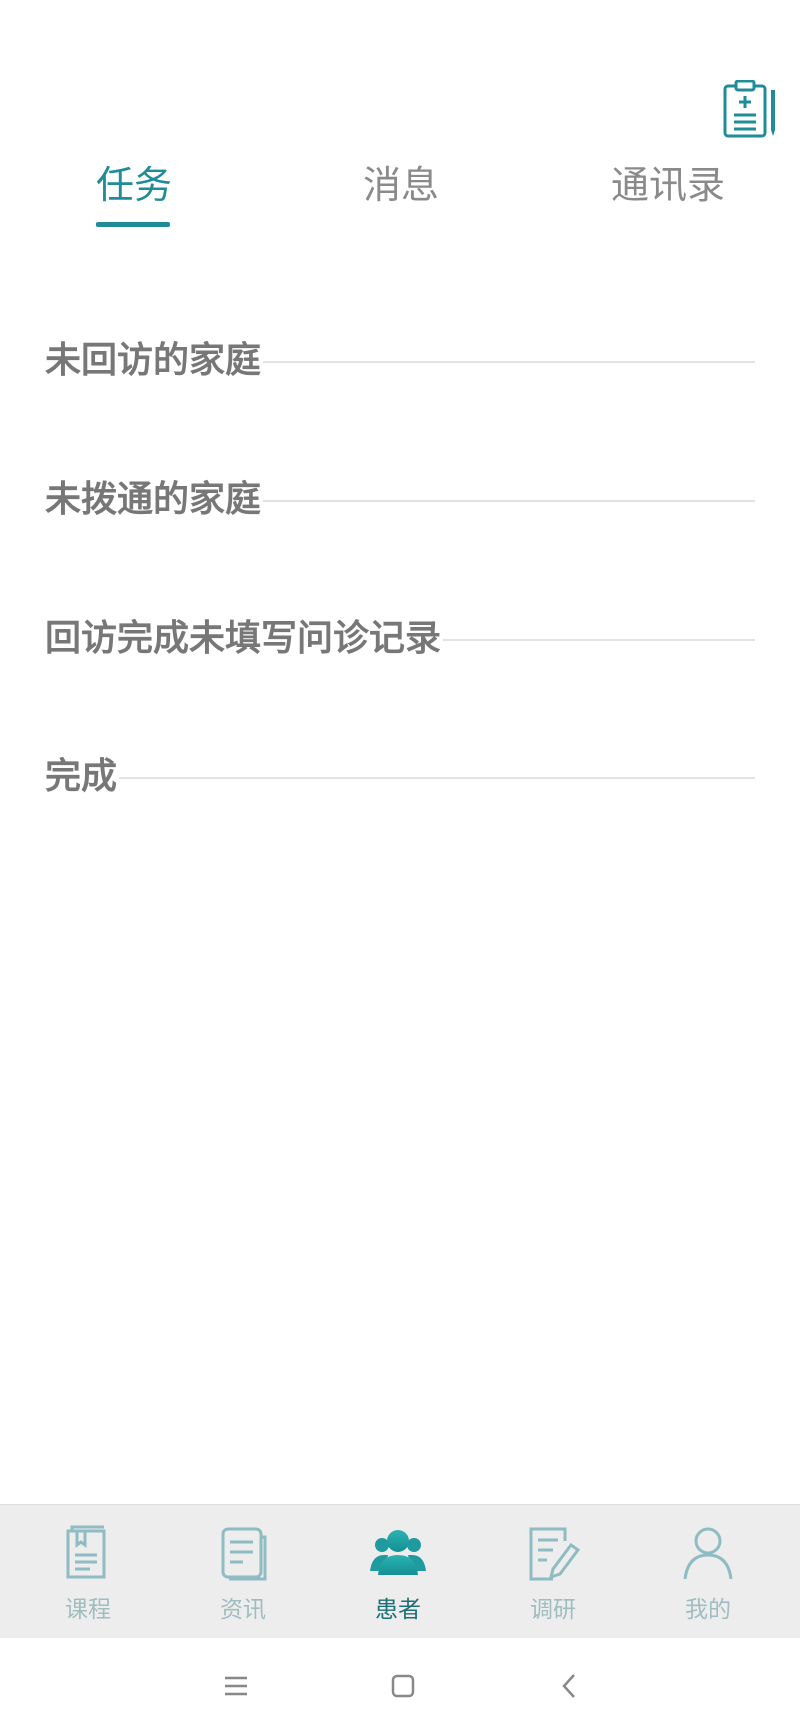 Image resolution: width=800 pixels, height=1734 pixels. Describe the element at coordinates (154, 500) in the screenshot. I see `section-title: 未拨通的家庭` at that location.